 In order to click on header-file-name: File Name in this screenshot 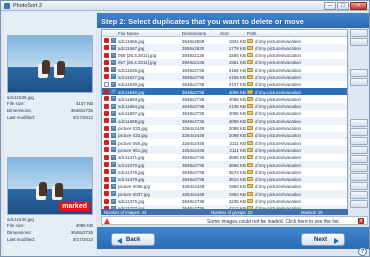, I will do `click(128, 33)`.